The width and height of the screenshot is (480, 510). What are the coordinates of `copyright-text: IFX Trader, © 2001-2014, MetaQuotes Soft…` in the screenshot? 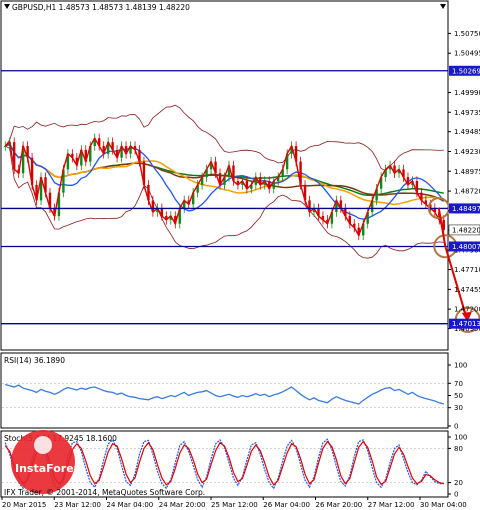 It's located at (104, 492).